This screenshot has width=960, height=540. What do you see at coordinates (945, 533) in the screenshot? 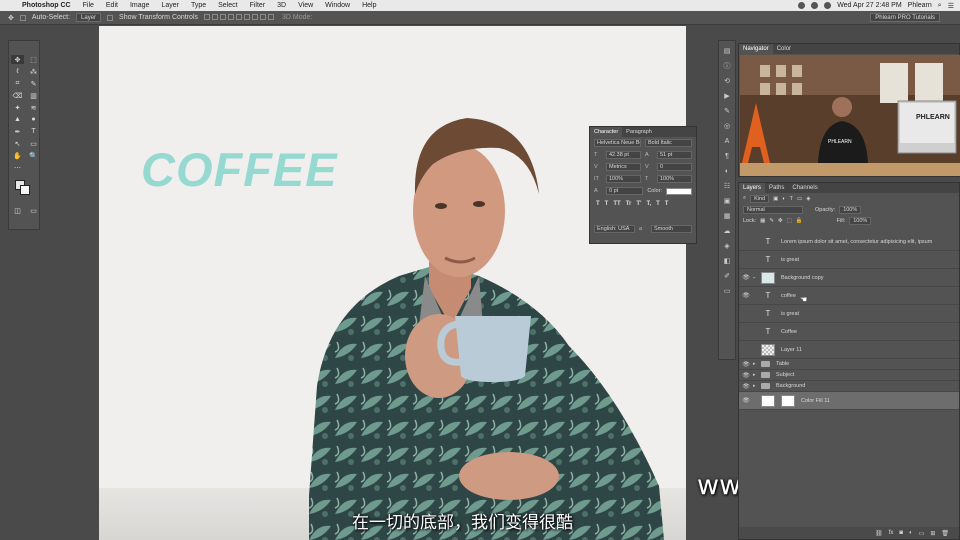
I see `trash-icon: 🗑` at bounding box center [945, 533].